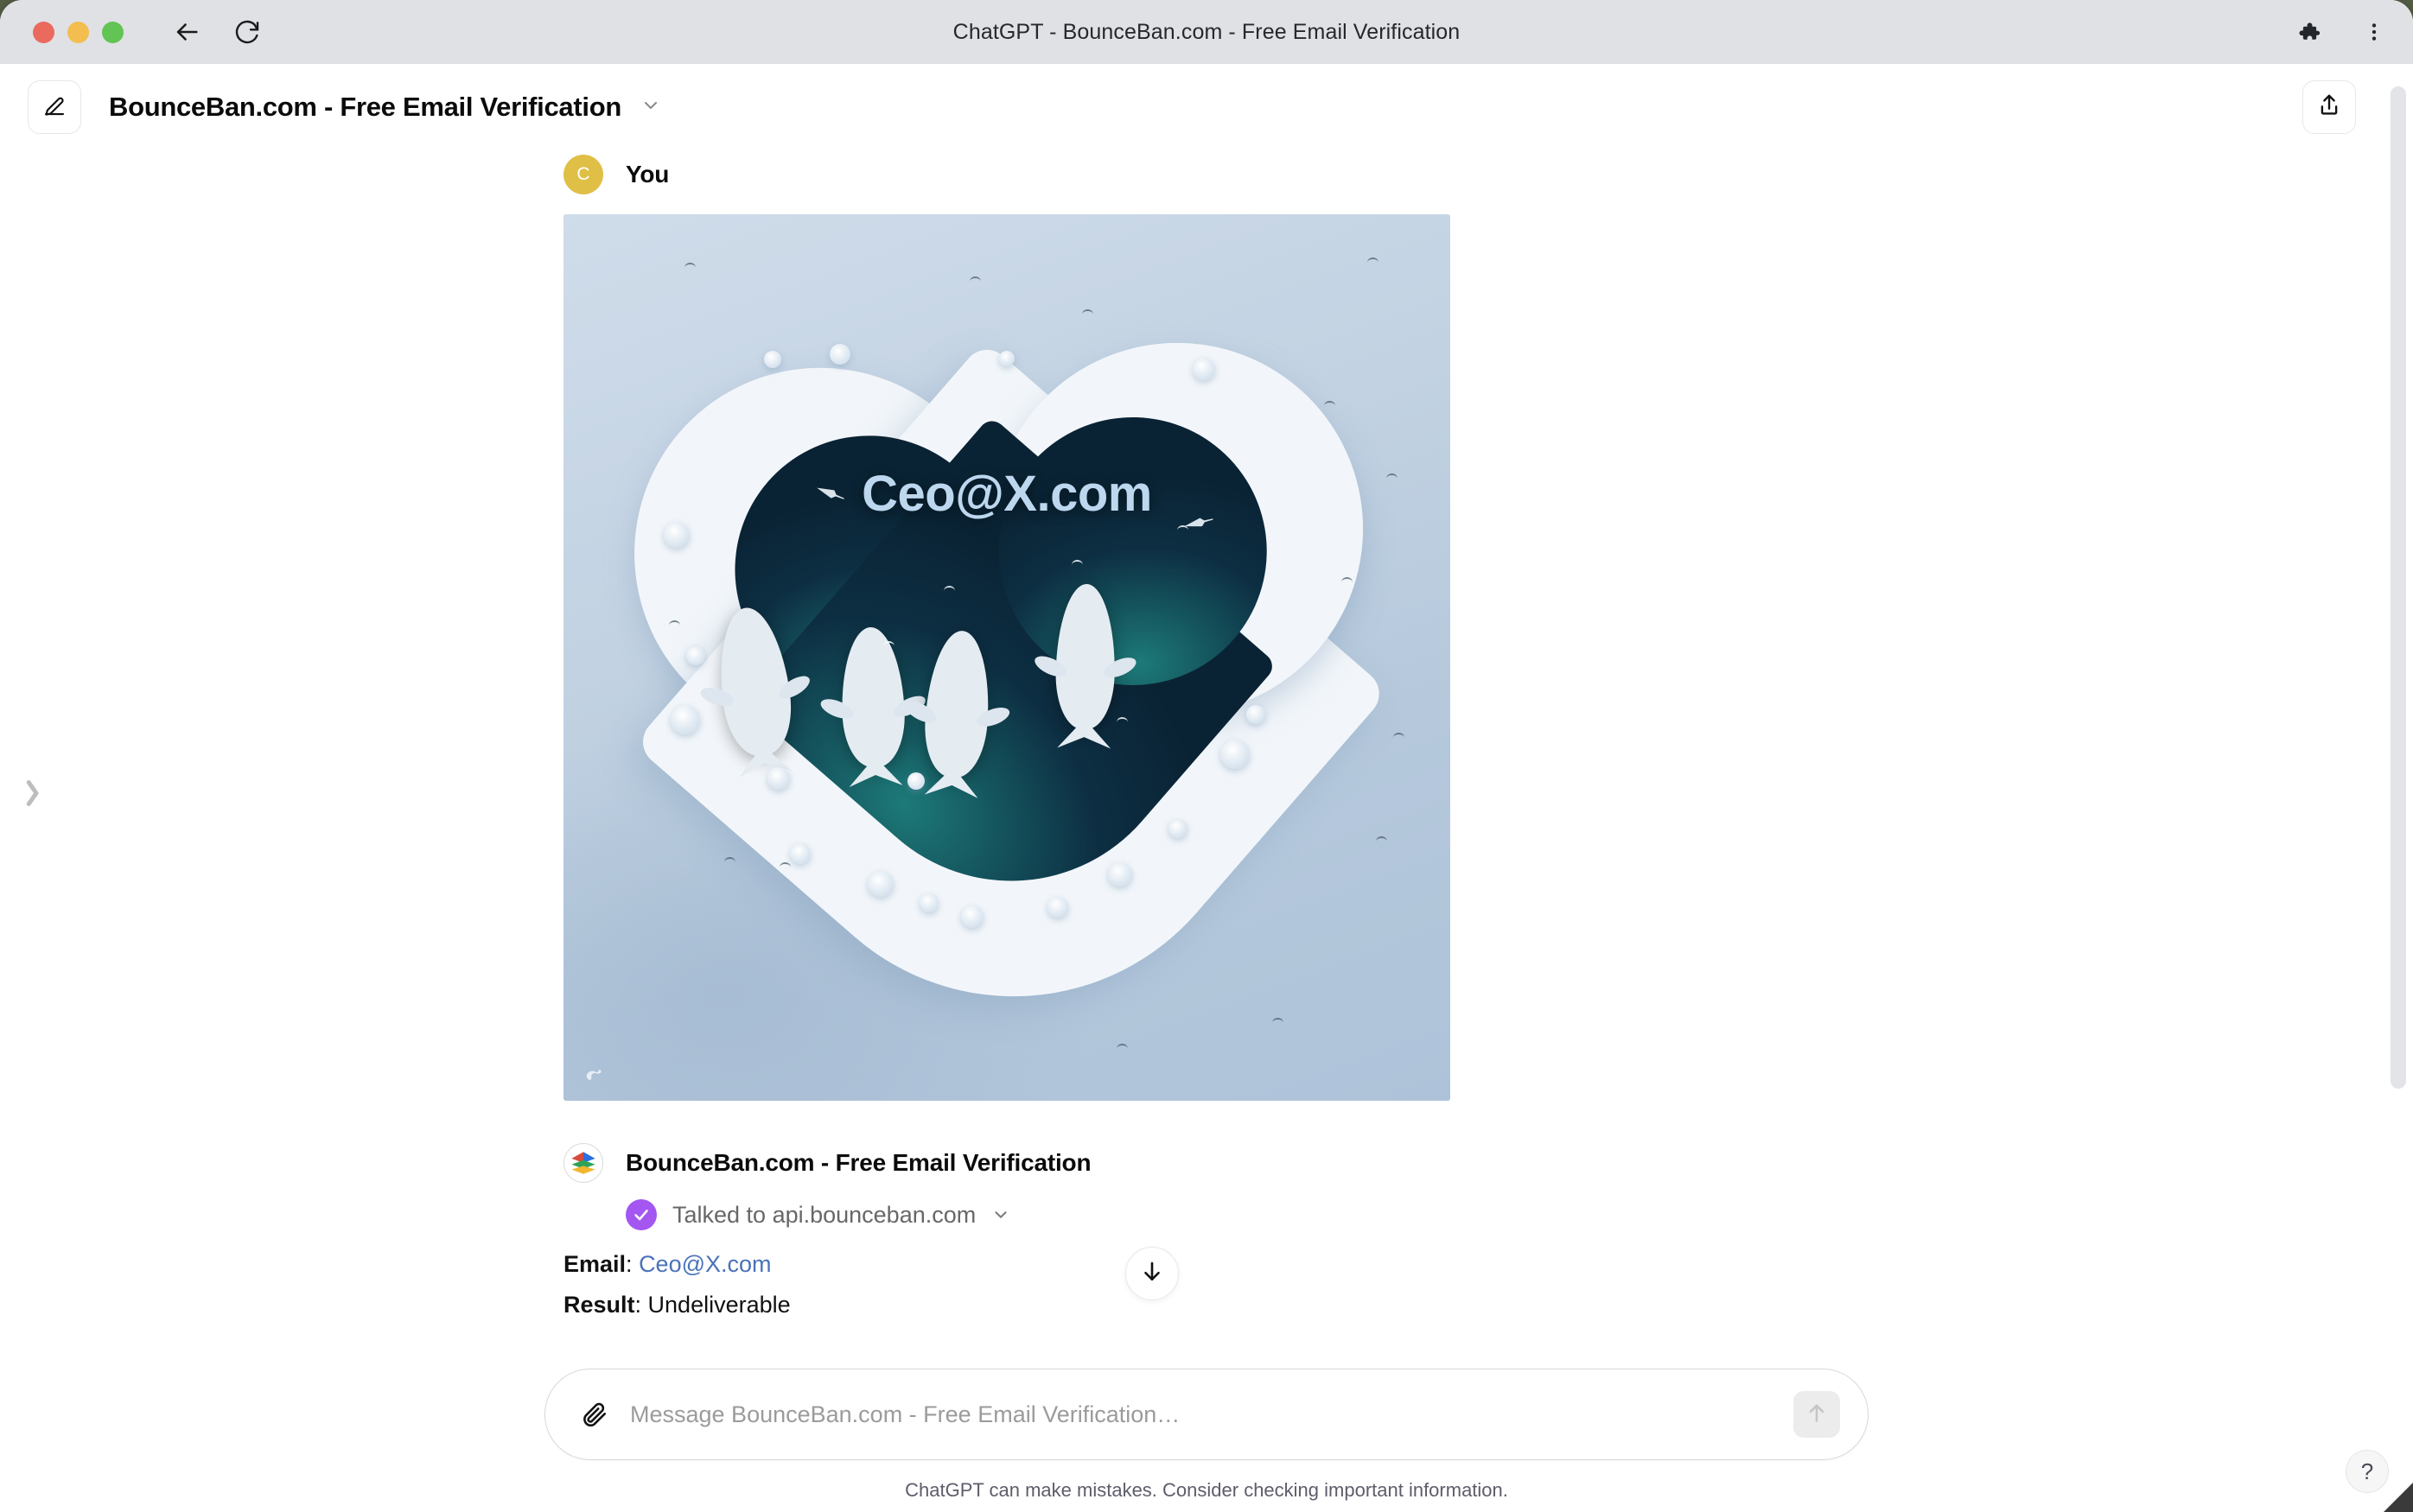  What do you see at coordinates (113, 32) in the screenshot?
I see `maximize-window-button` at bounding box center [113, 32].